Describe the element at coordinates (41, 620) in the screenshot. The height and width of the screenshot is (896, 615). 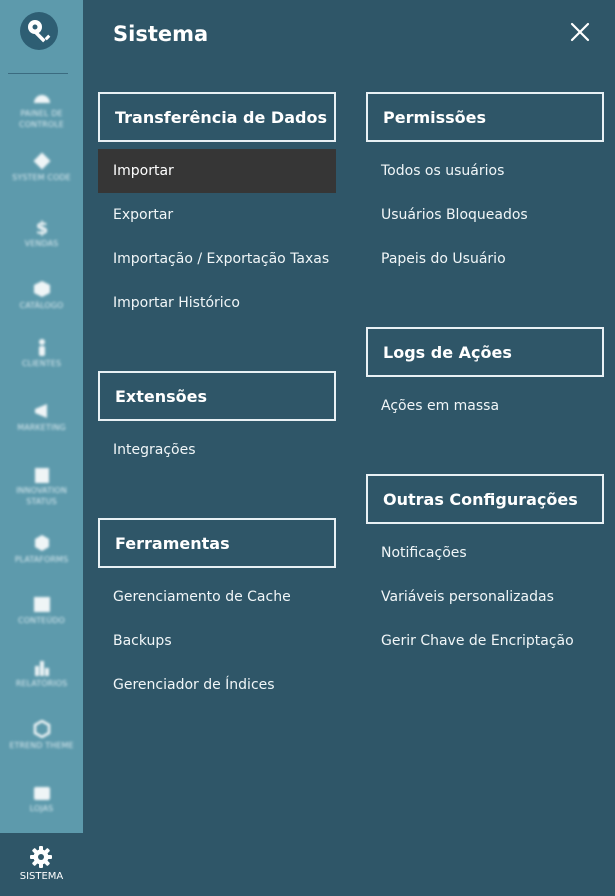
I see `rail-item-label: CONTEÚDO` at that location.